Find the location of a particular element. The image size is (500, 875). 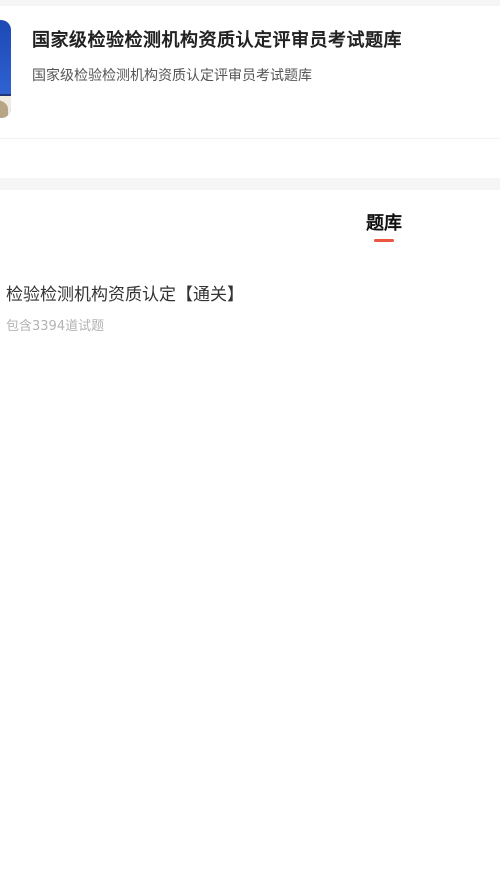

tab-active-indicator is located at coordinates (384, 240).